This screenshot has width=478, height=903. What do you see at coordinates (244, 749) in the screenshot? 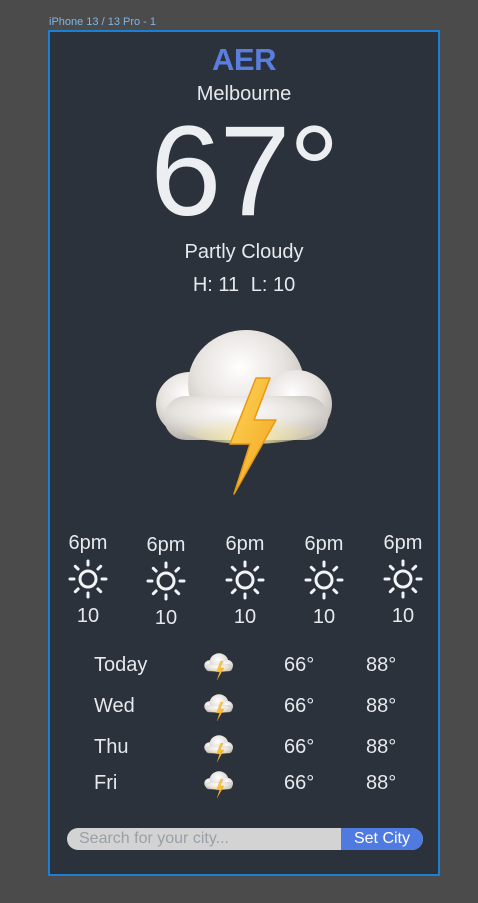
I see `daily-row: Thu 66° 88°` at bounding box center [244, 749].